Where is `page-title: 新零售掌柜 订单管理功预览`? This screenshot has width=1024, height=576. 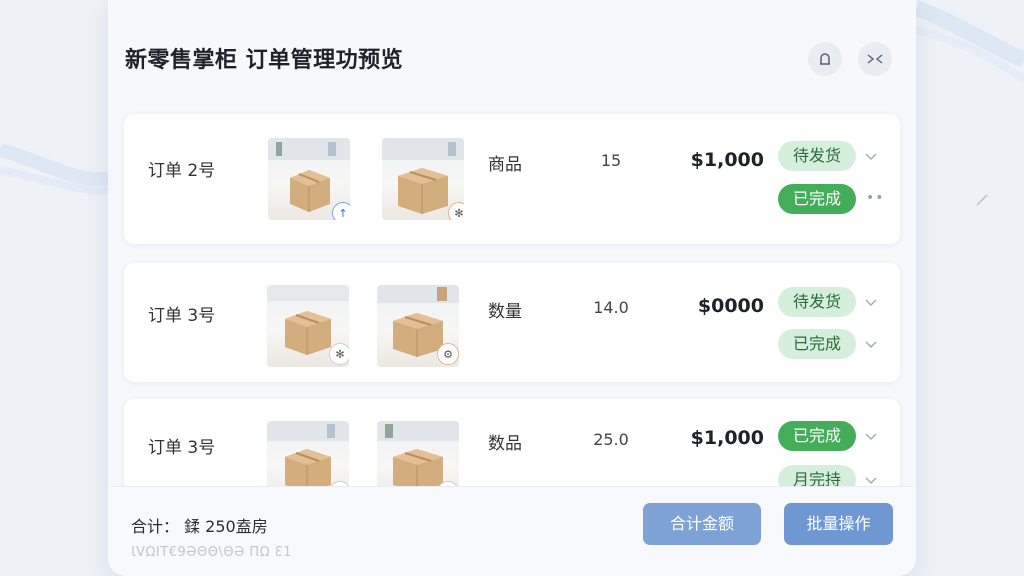 page-title: 新零售掌柜 订单管理功预览 is located at coordinates (264, 60).